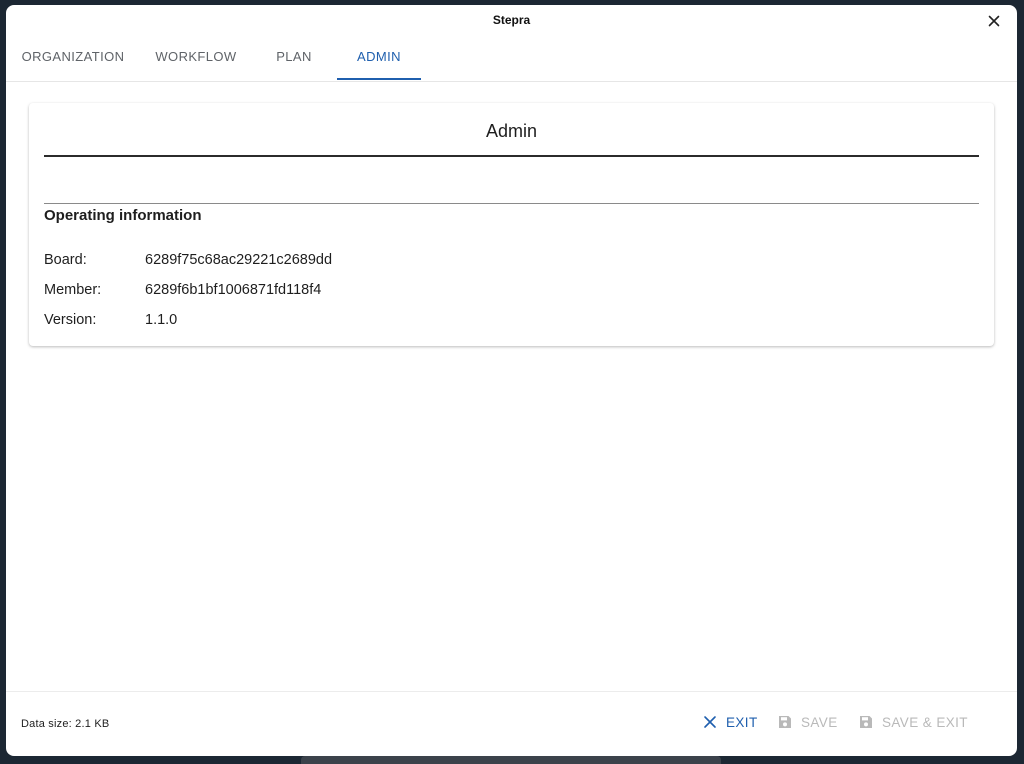 The height and width of the screenshot is (764, 1024). Describe the element at coordinates (233, 290) in the screenshot. I see `member-value: 6289f6b1bf1006871fd118f4` at that location.